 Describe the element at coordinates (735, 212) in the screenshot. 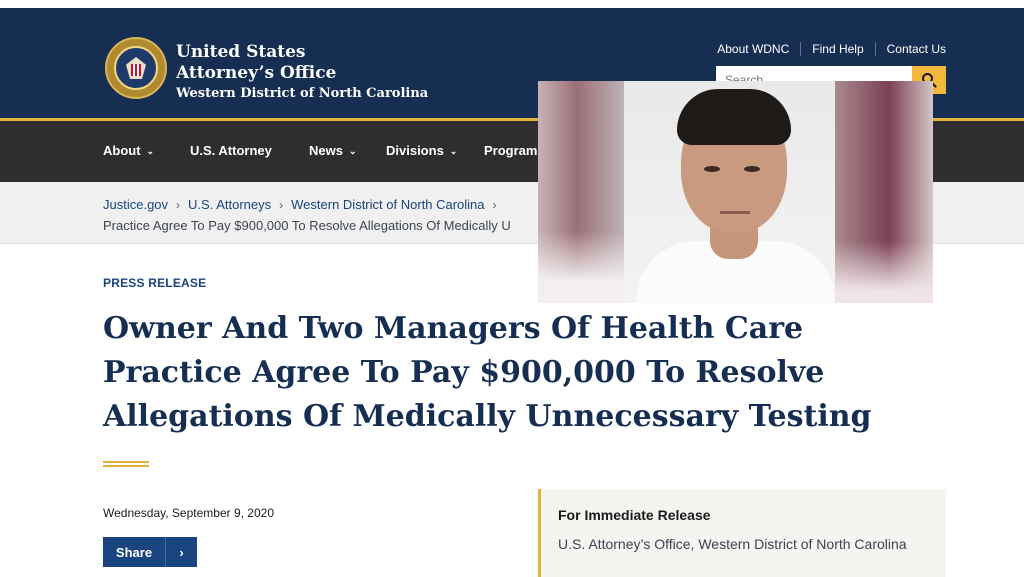

I see `photo-mouth` at that location.